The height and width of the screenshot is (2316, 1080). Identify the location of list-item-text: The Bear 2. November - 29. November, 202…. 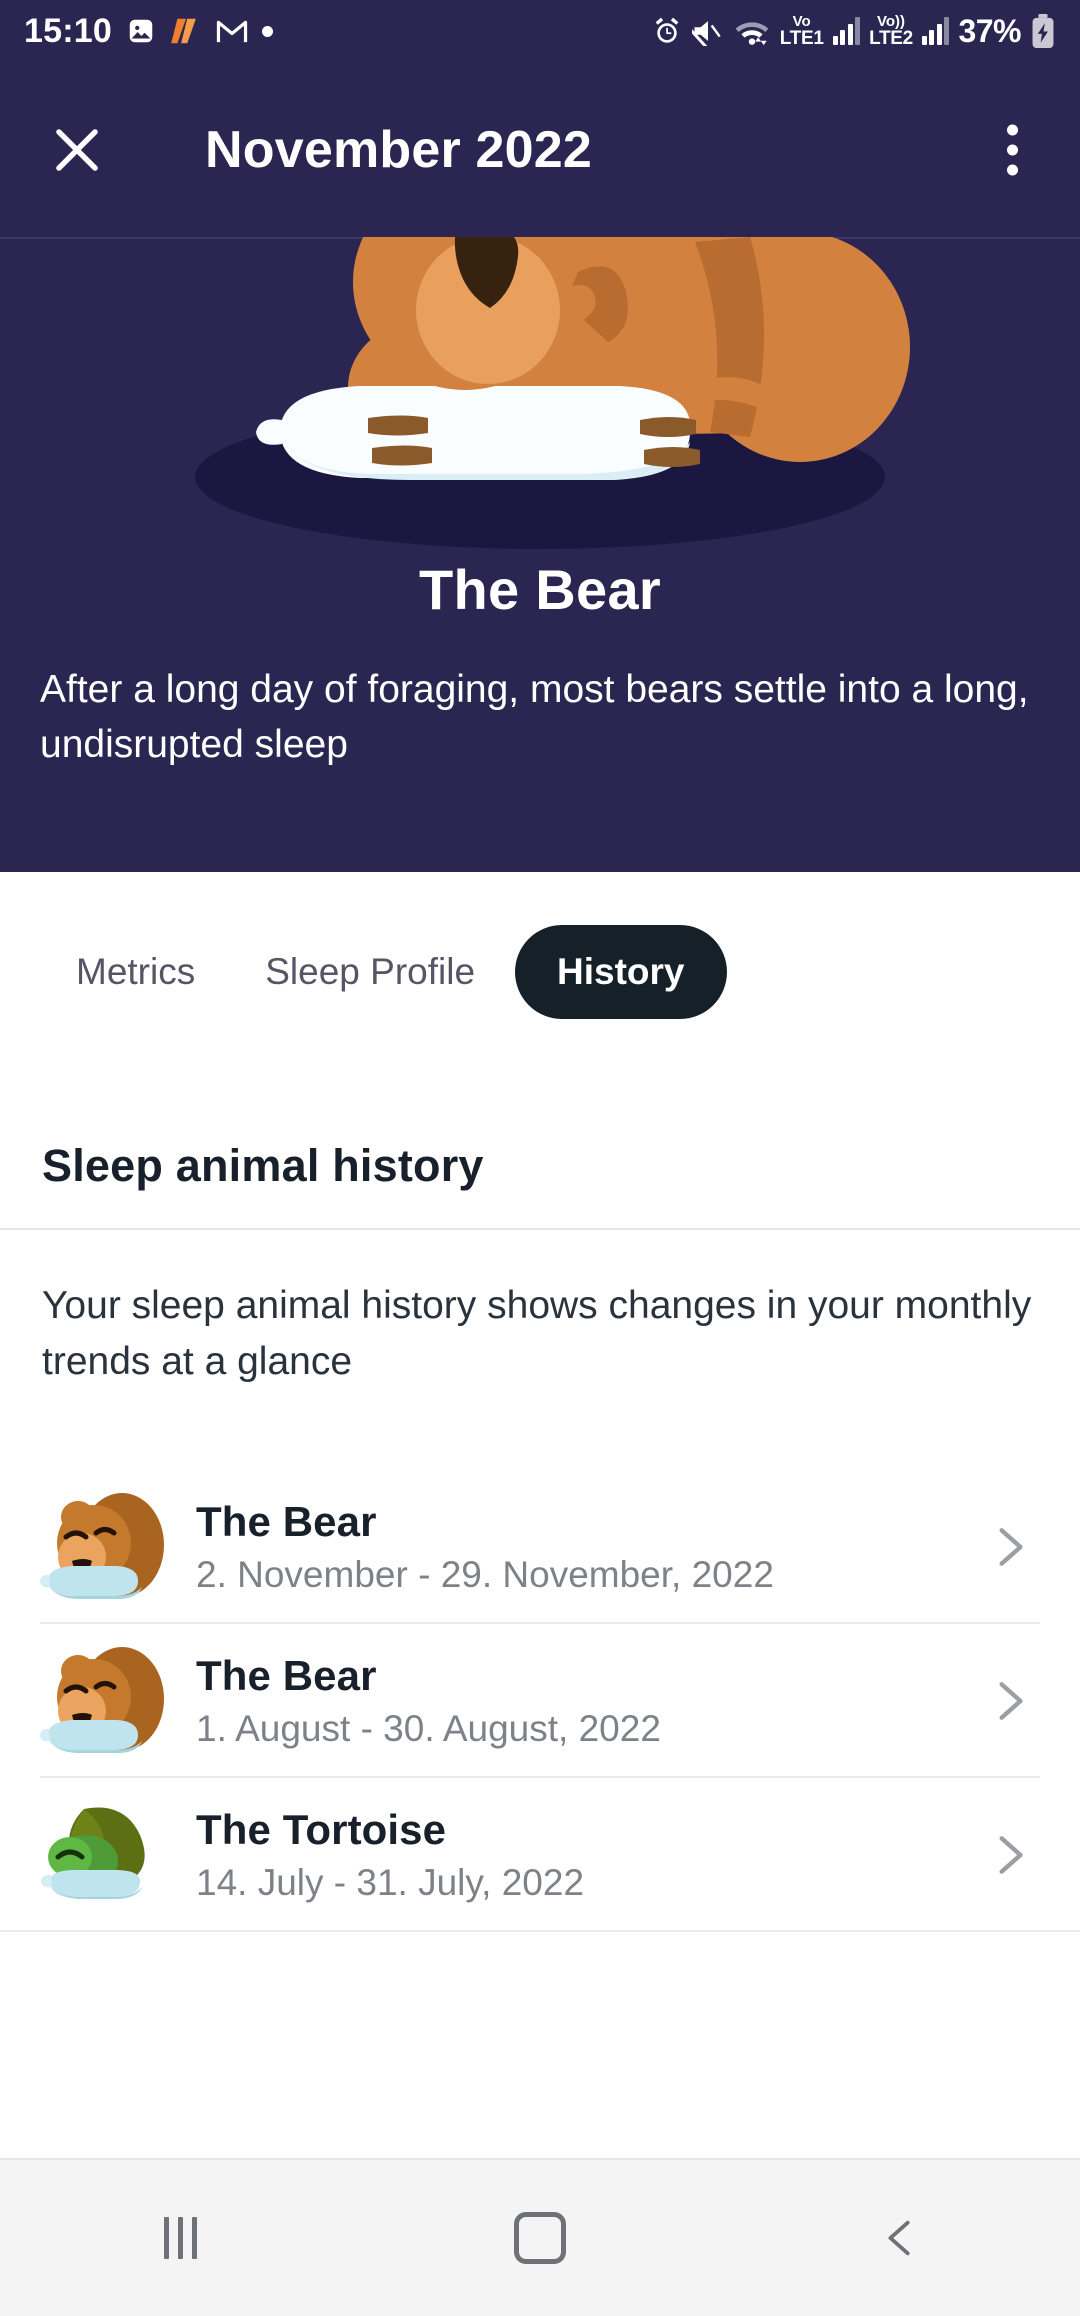
(575, 1547).